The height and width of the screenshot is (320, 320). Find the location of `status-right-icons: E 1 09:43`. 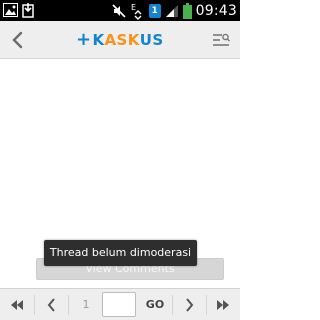

status-right-icons: E 1 09:43 is located at coordinates (174, 10).